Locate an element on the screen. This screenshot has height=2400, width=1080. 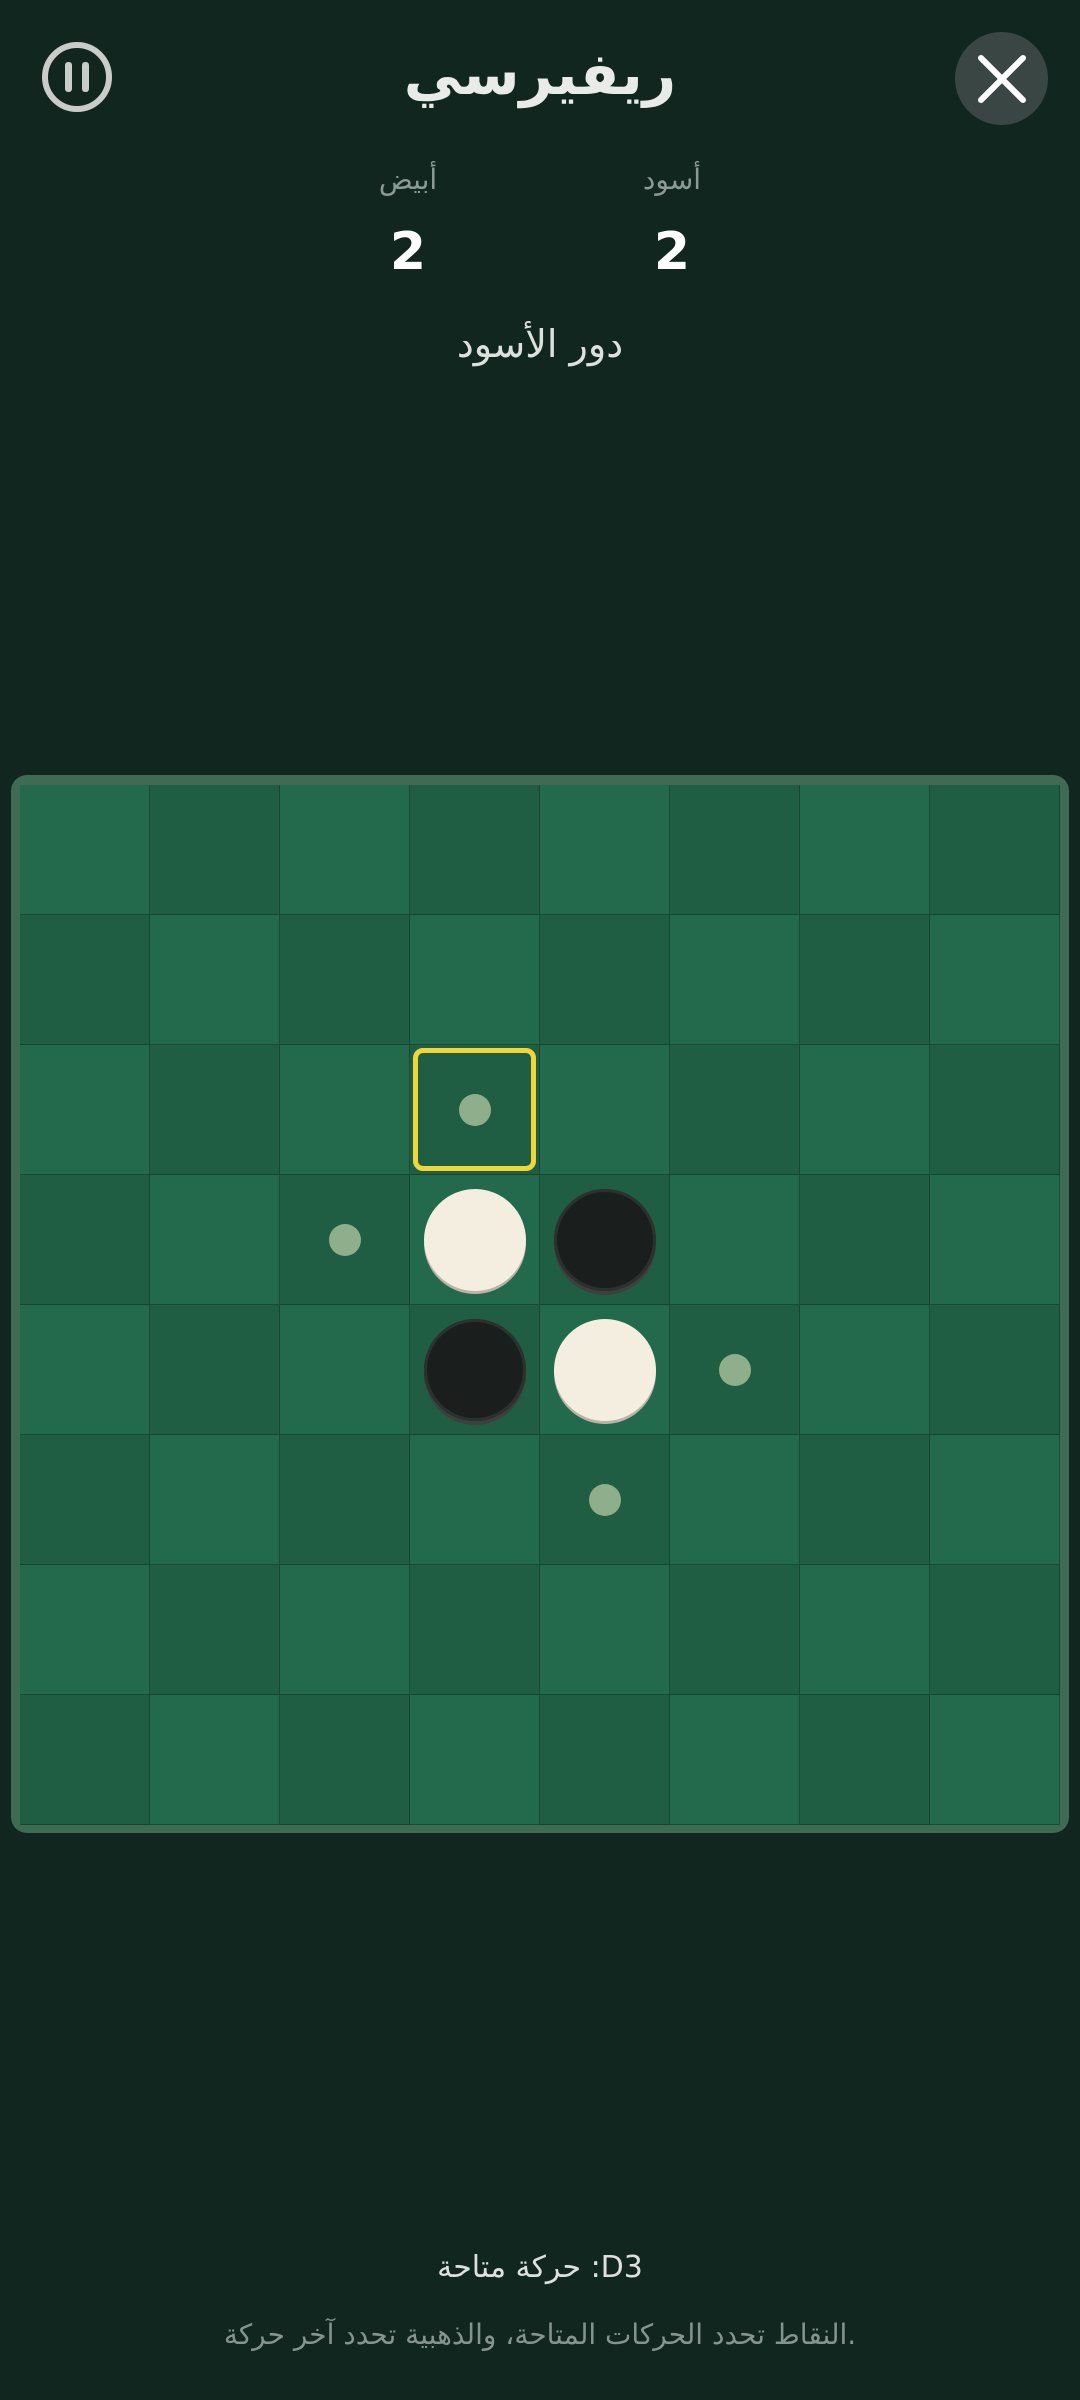
black-score-value: 2 is located at coordinates (672, 252).